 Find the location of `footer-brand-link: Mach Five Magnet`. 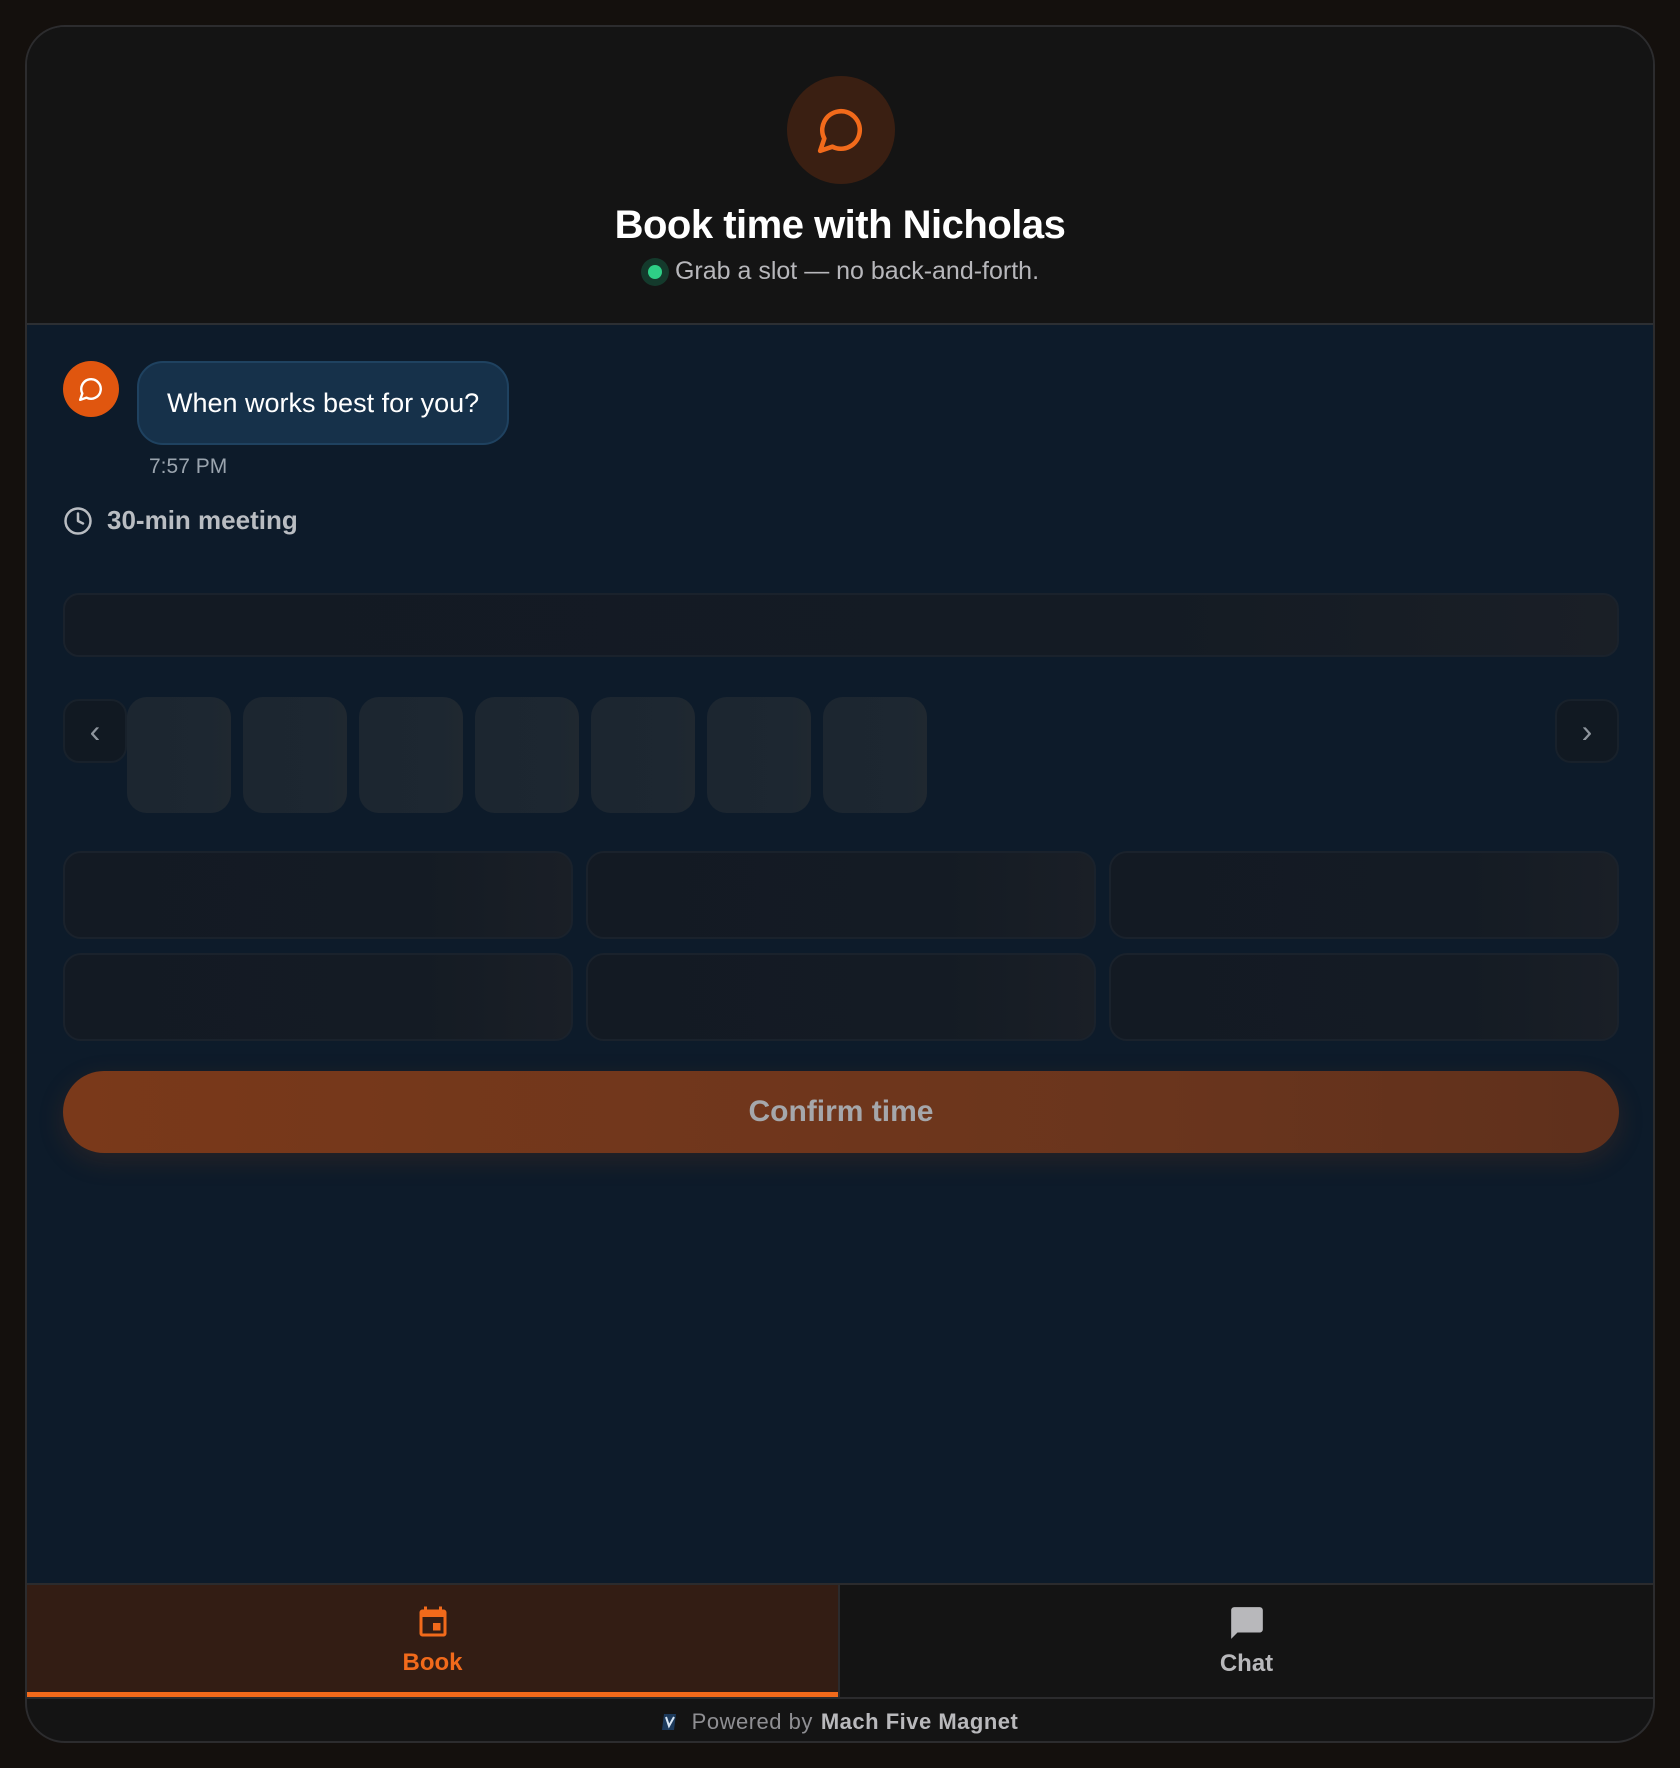

footer-brand-link: Mach Five Magnet is located at coordinates (919, 1722).